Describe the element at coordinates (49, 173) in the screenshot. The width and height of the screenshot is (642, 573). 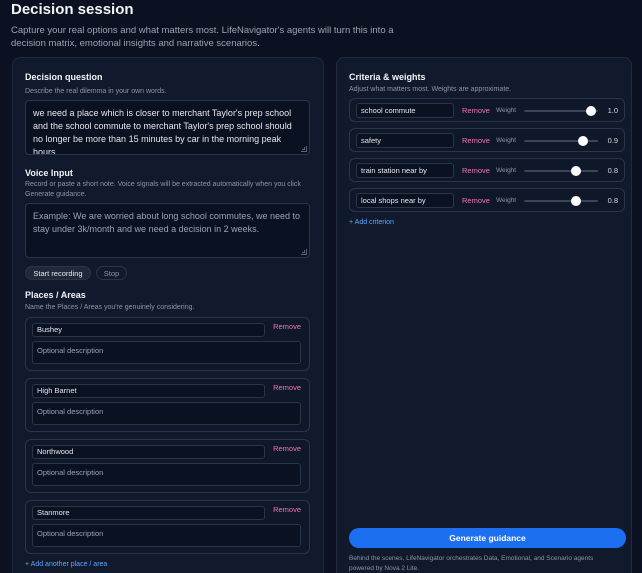
I see `voice-input-title: Voice Input` at that location.